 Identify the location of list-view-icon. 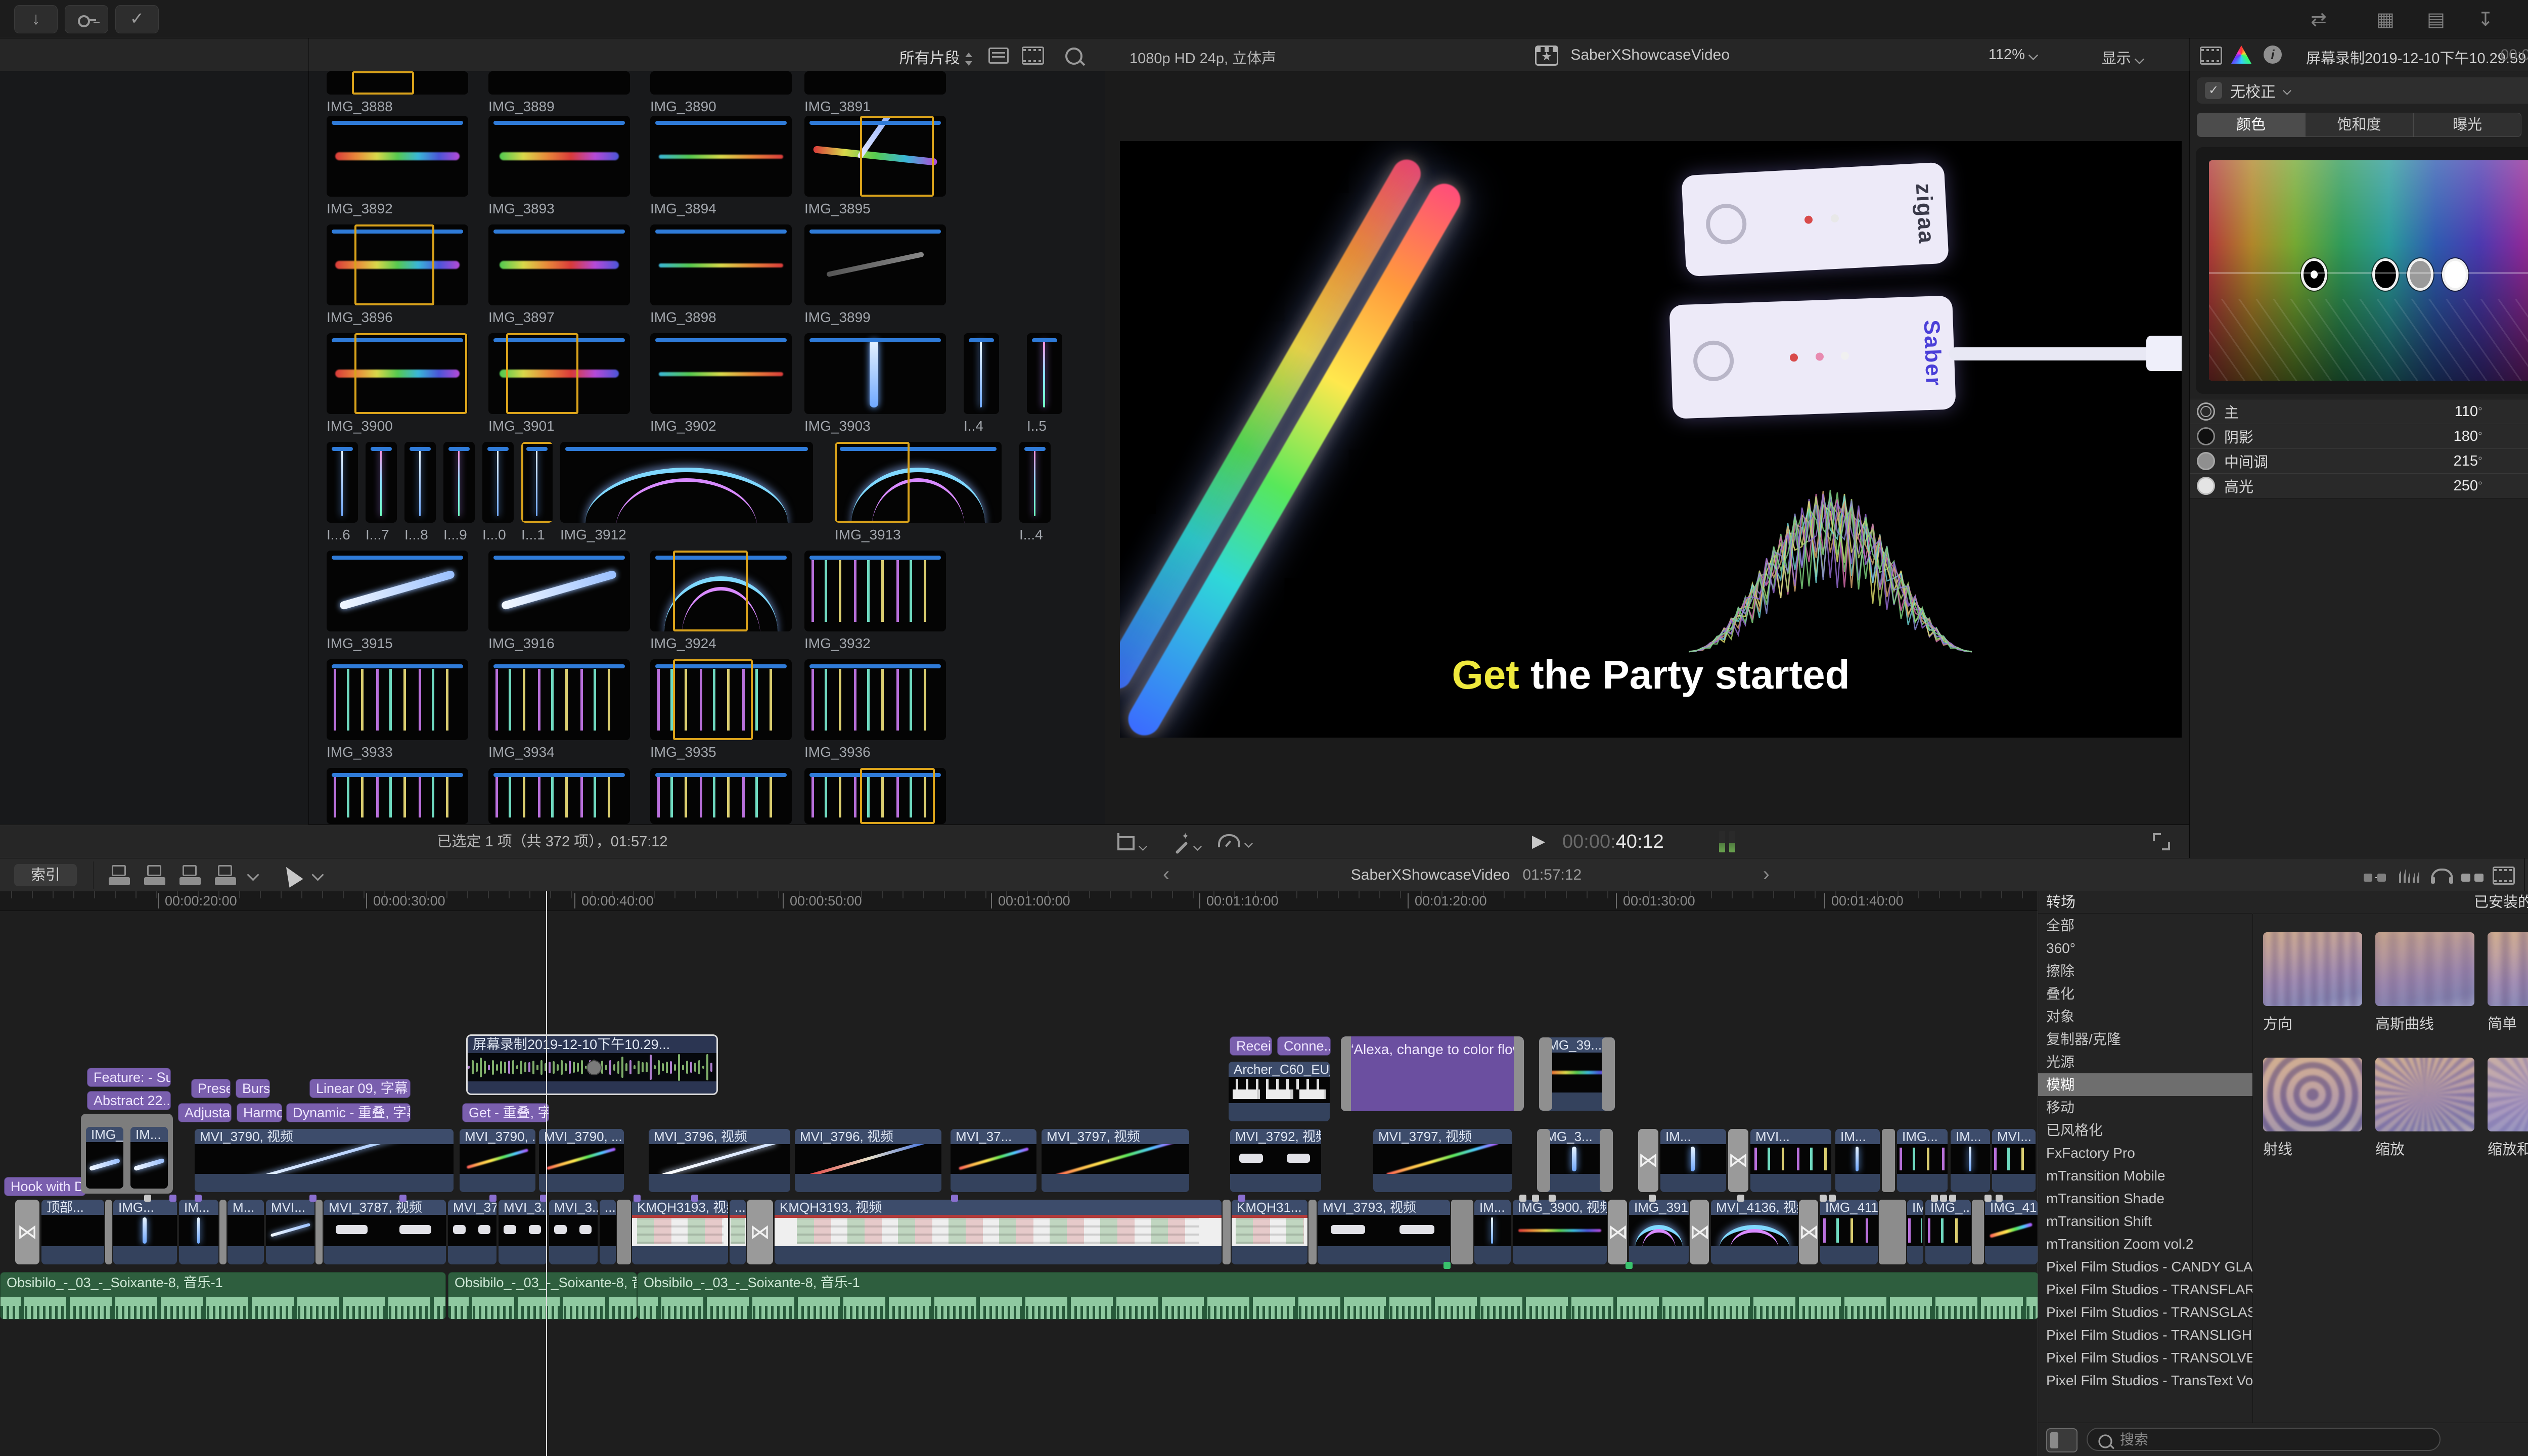
(999, 57).